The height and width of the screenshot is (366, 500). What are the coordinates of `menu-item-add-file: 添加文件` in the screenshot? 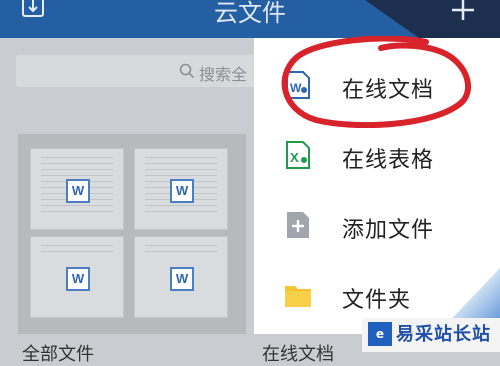 It's located at (377, 225).